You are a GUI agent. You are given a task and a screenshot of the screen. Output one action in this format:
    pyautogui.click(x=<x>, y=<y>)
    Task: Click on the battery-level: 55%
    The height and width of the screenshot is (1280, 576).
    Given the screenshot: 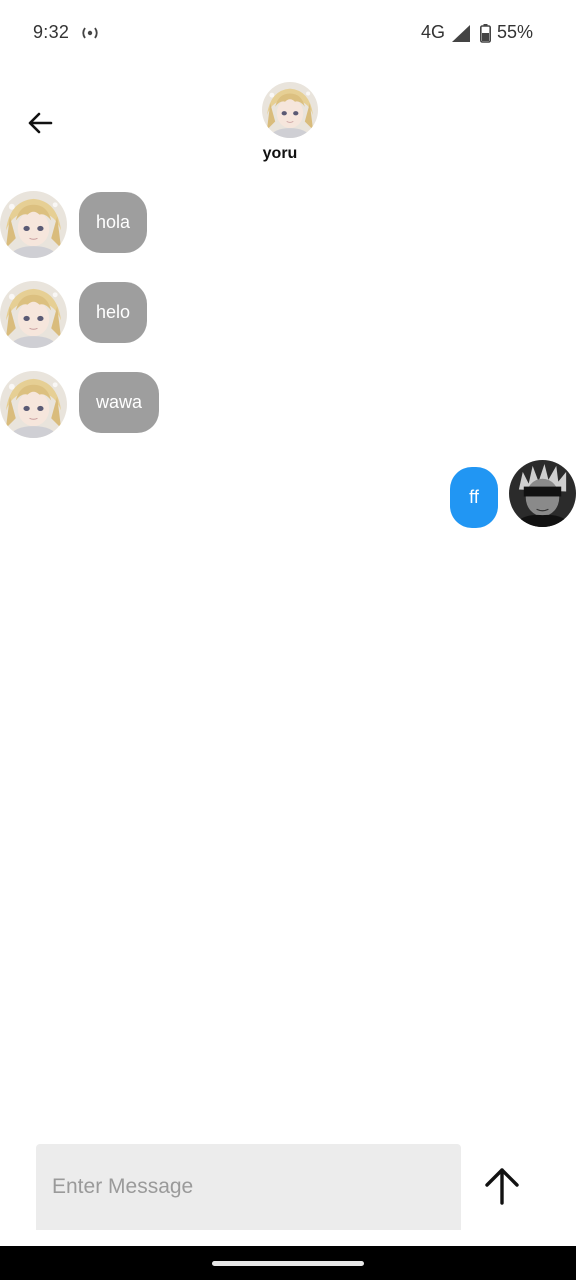 What is the action you would take?
    pyautogui.click(x=515, y=32)
    